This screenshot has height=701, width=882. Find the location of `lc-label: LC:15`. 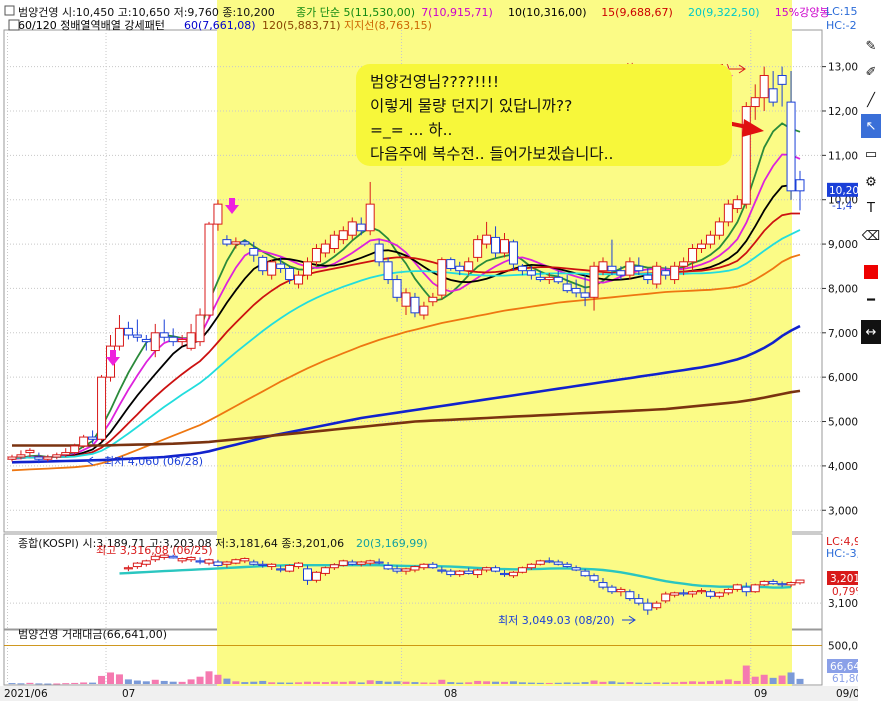

lc-label: LC:15 is located at coordinates (842, 11).